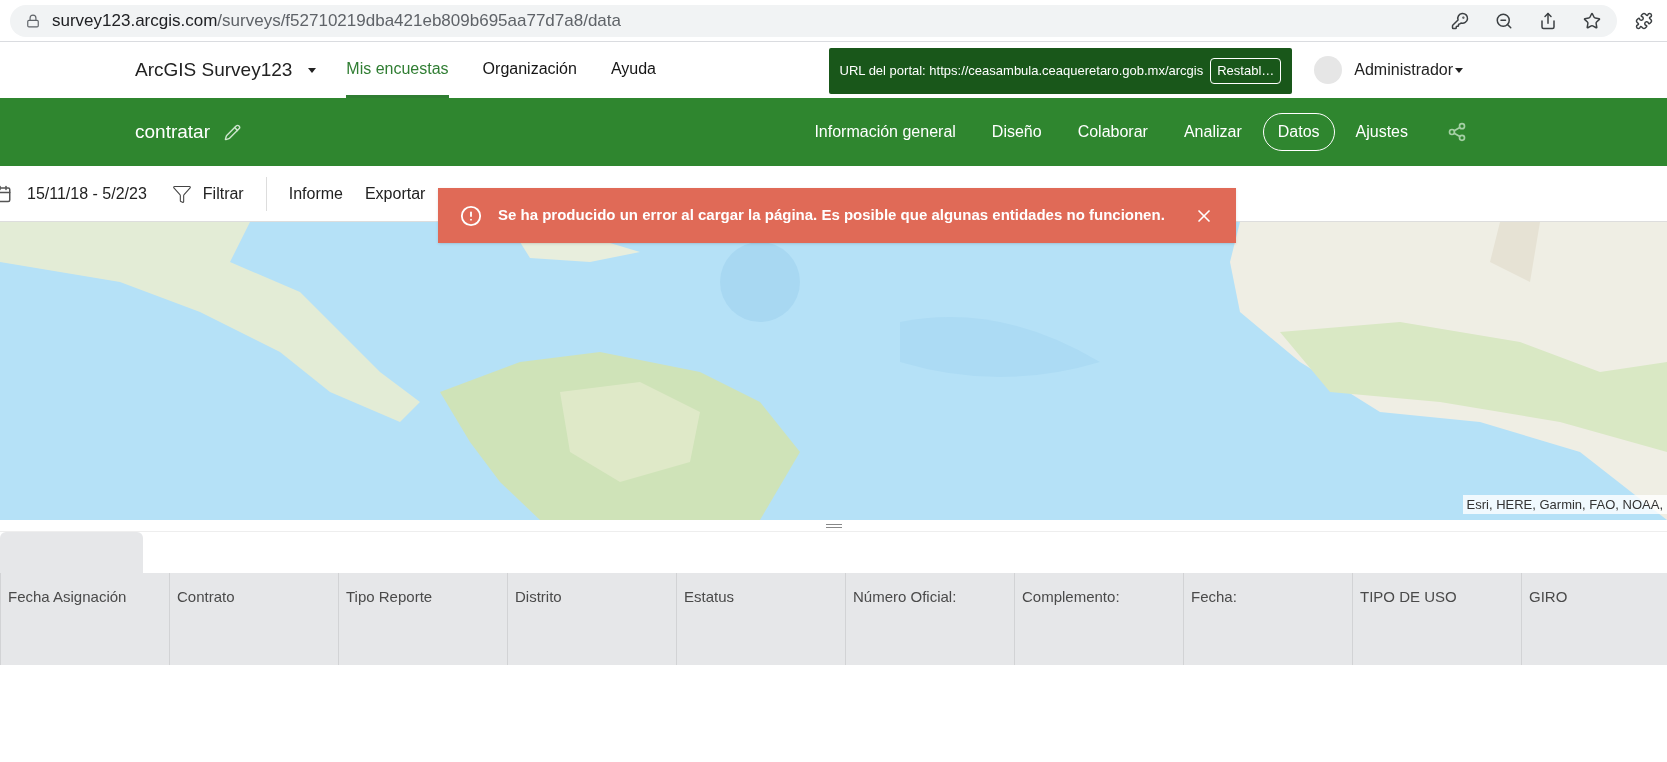 This screenshot has height=762, width=1667. What do you see at coordinates (214, 70) in the screenshot?
I see `app-name: ArcGIS Survey123` at bounding box center [214, 70].